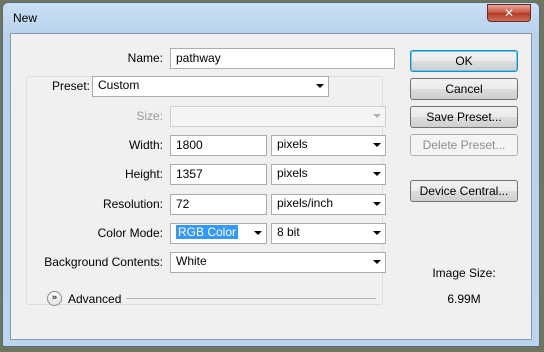 The height and width of the screenshot is (352, 544). I want to click on resolution-unit-value: pixels/inch, so click(305, 203).